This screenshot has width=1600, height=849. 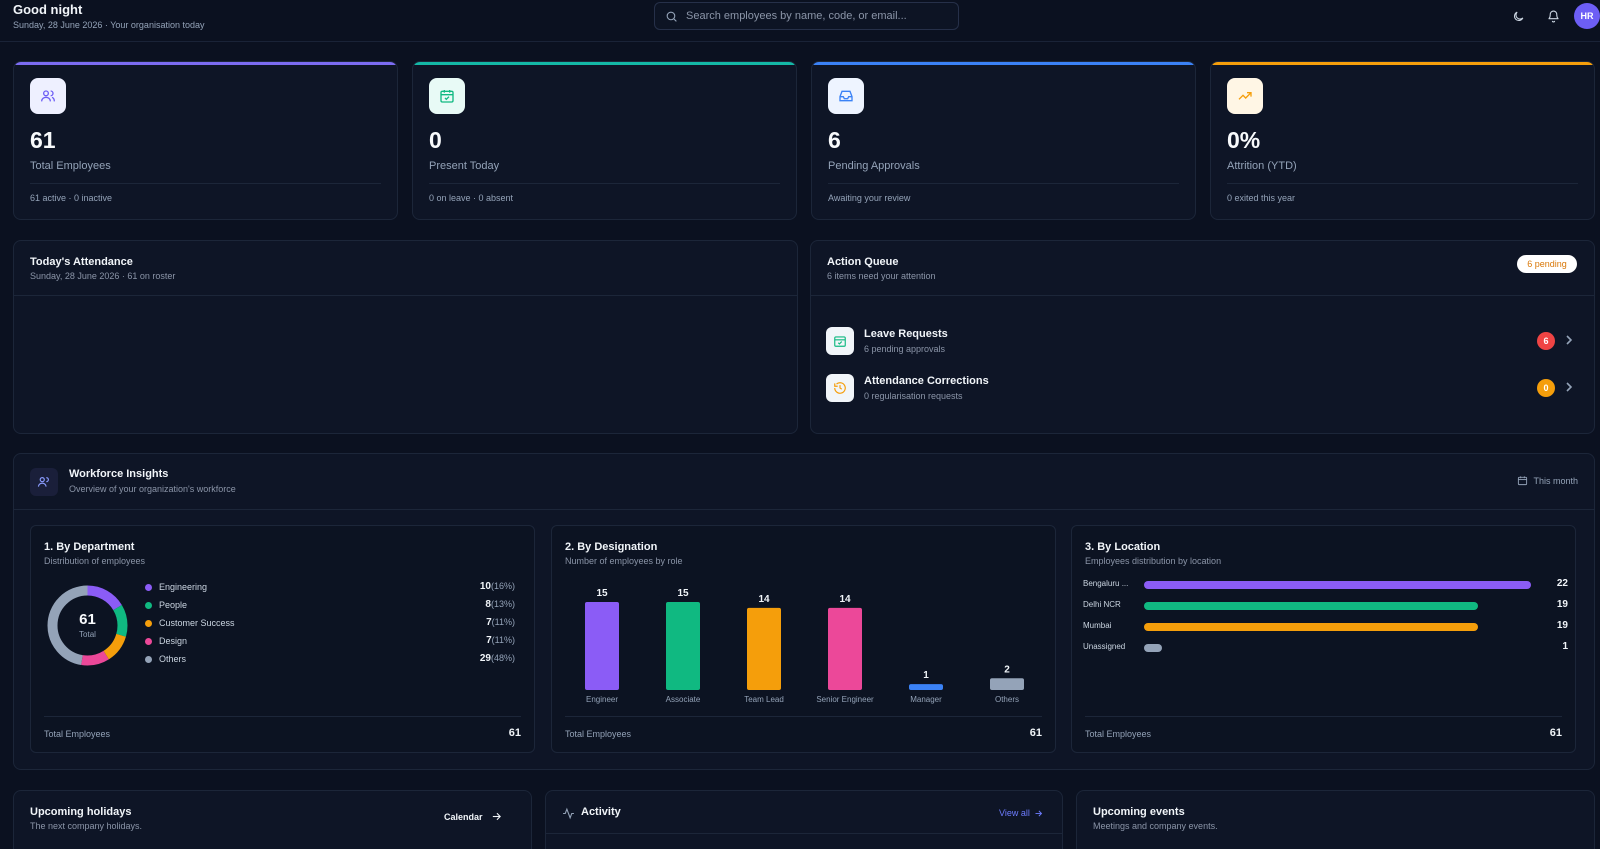 I want to click on moon-icon, so click(x=1518, y=16).